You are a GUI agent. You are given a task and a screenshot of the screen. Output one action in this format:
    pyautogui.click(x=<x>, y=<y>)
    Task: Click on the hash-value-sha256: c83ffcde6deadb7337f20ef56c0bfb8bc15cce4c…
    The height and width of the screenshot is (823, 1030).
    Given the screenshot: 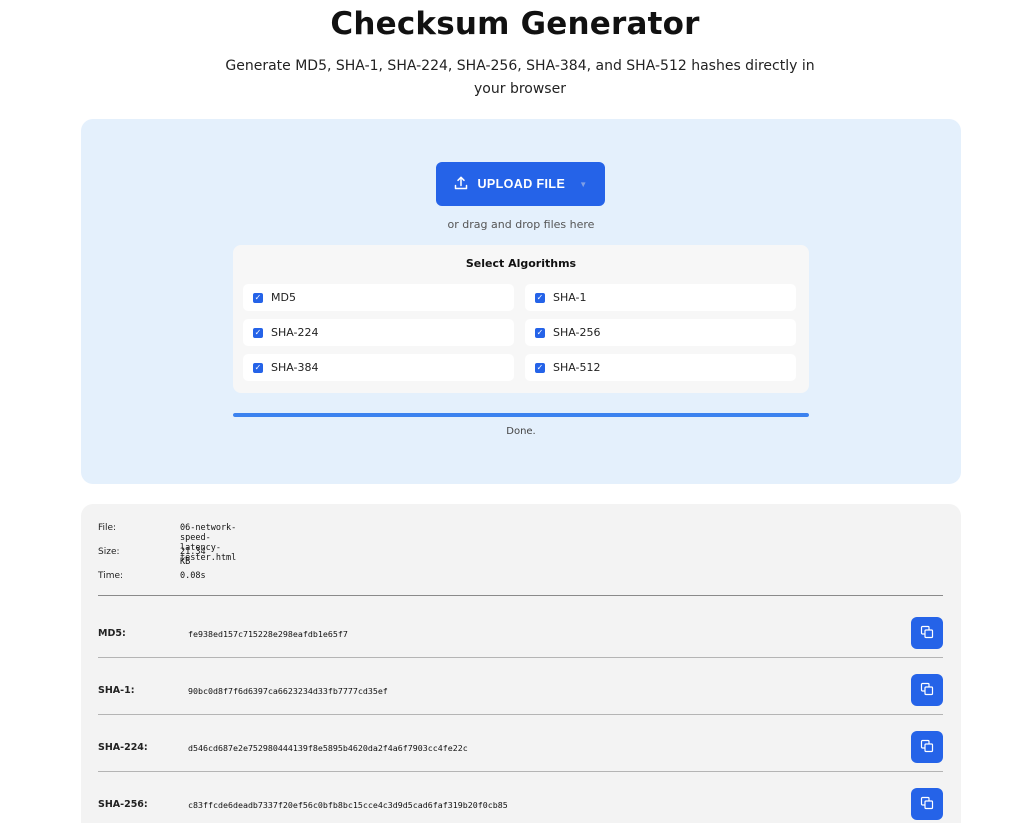 What is the action you would take?
    pyautogui.click(x=348, y=805)
    